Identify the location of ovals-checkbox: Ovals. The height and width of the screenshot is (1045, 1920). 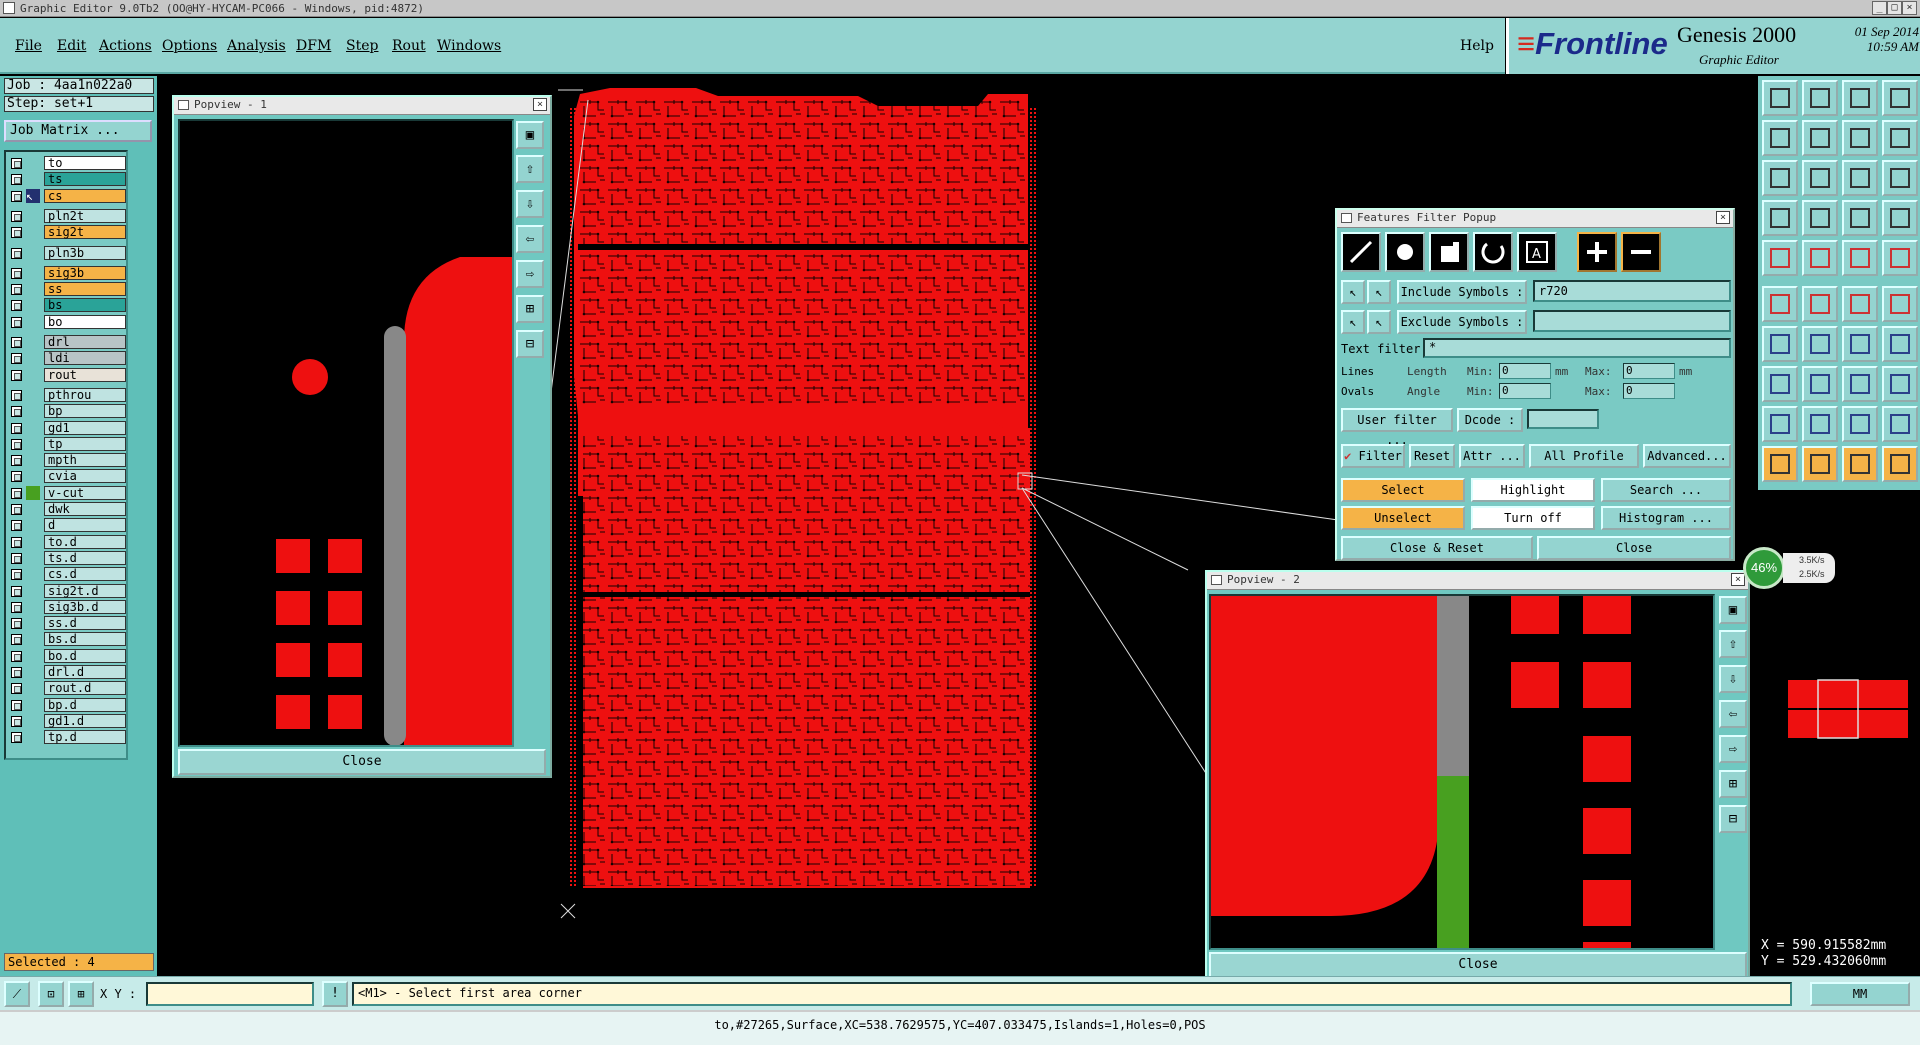
(1357, 391).